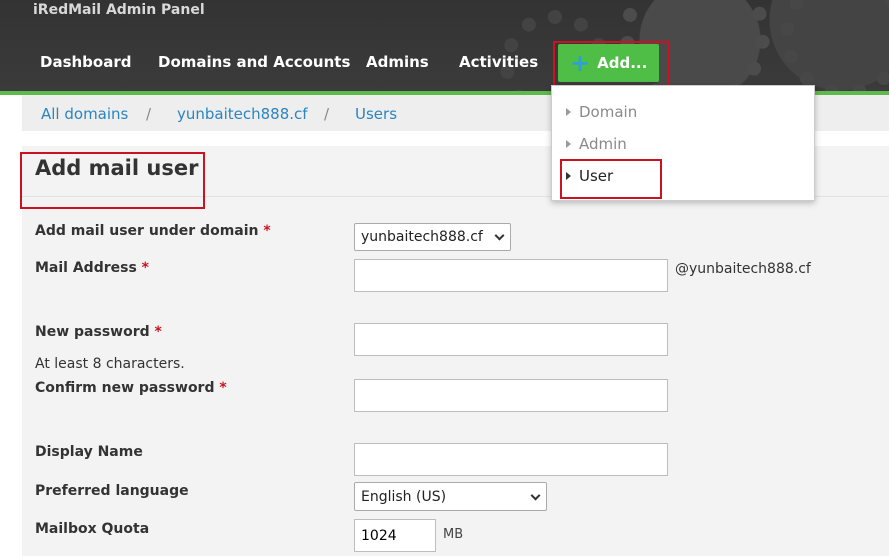  I want to click on password-hint: At least 8 characters., so click(110, 364).